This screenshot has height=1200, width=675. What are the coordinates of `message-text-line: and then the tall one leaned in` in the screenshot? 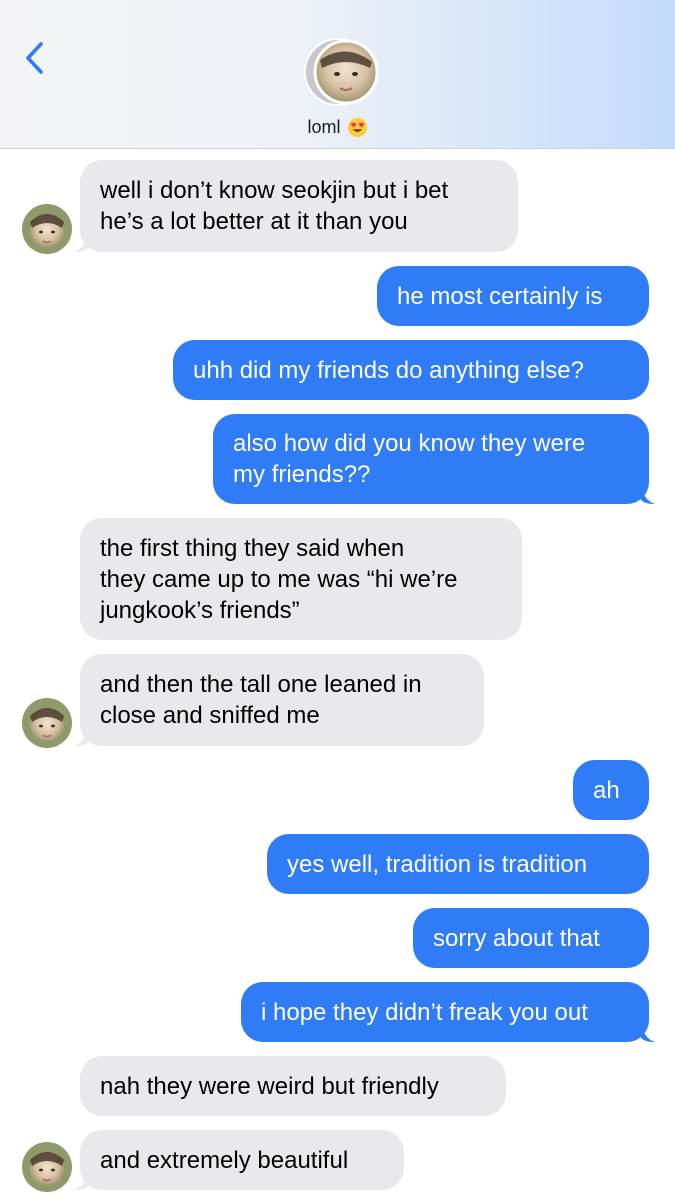 It's located at (261, 684).